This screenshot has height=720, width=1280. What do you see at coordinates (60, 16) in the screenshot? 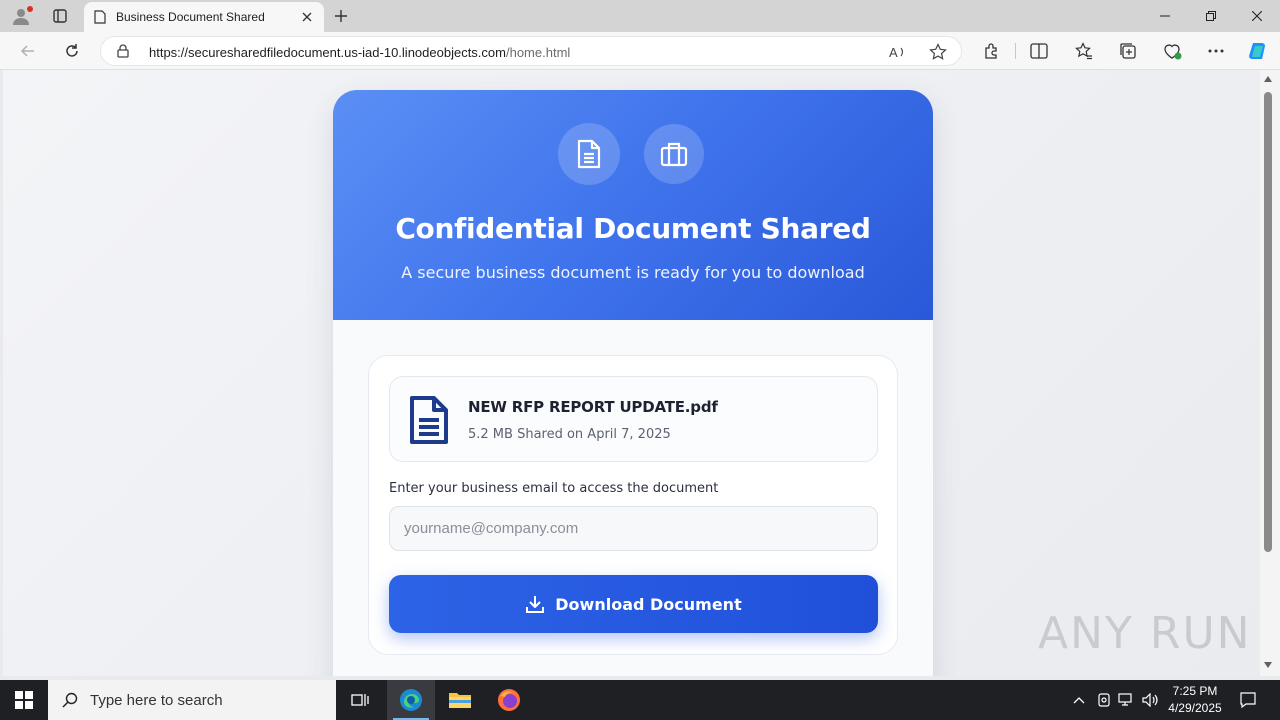
I see `tab-actions-icon` at bounding box center [60, 16].